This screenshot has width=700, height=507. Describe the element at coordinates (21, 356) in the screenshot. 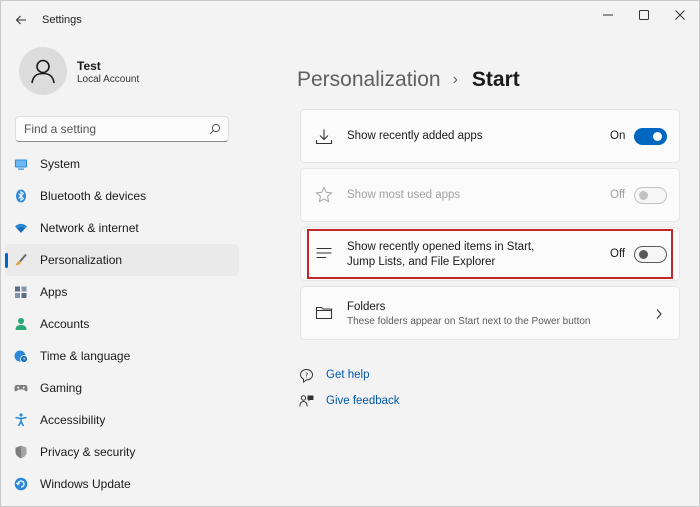

I see `globe-clock-icon` at that location.